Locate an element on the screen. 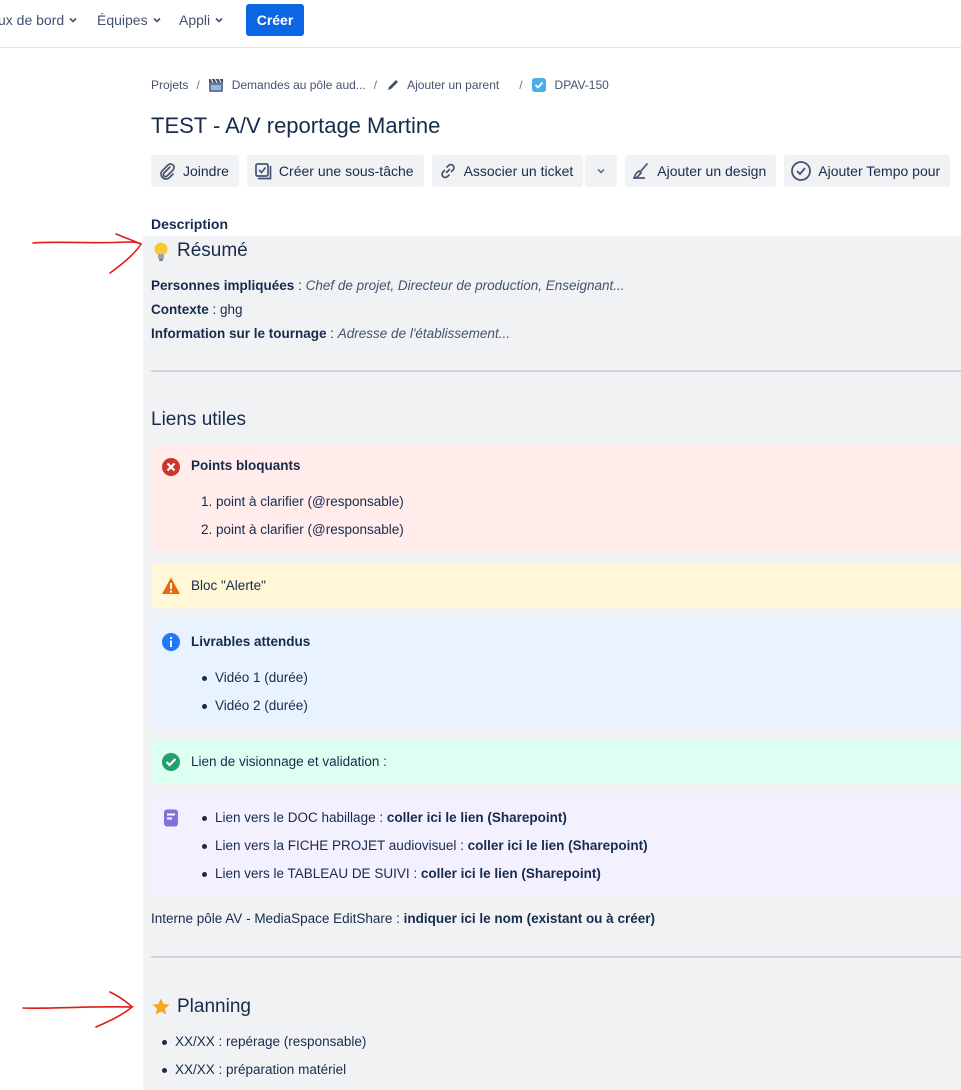 This screenshot has height=1090, width=961. breadcrumb-add-parent: Ajouter un parent is located at coordinates (453, 85).